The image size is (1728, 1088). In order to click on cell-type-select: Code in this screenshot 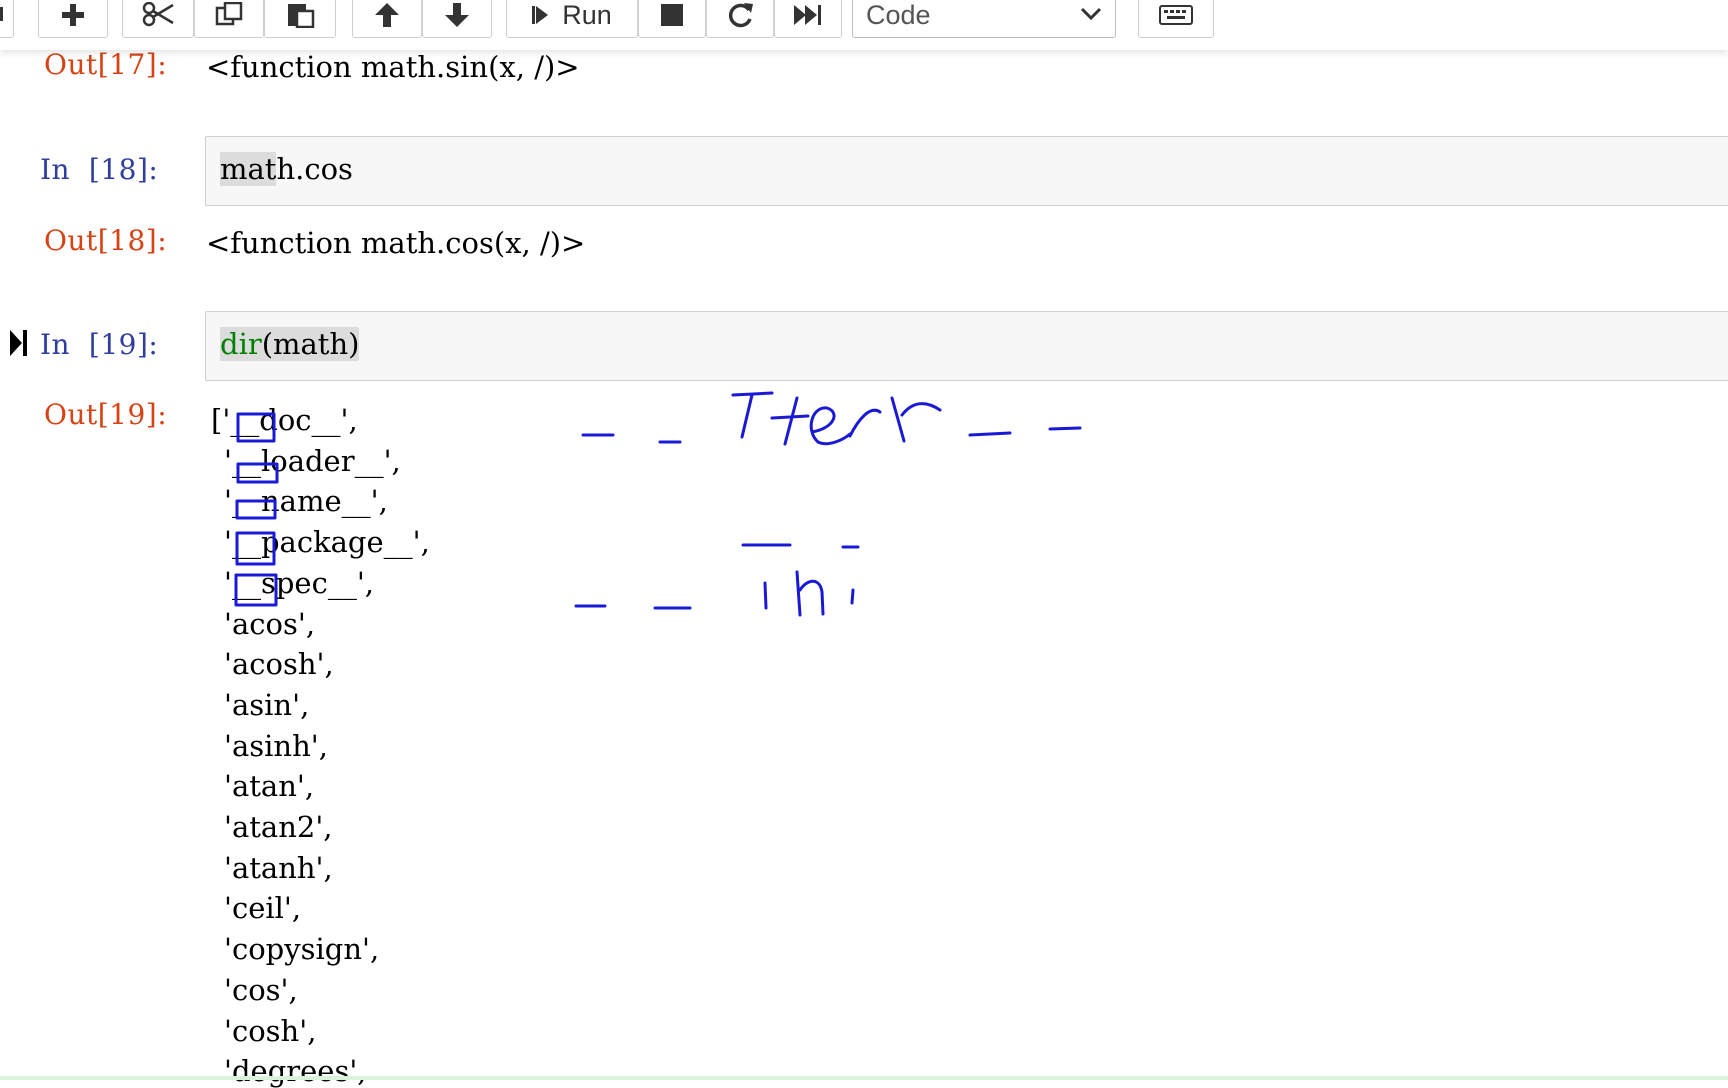, I will do `click(984, 19)`.